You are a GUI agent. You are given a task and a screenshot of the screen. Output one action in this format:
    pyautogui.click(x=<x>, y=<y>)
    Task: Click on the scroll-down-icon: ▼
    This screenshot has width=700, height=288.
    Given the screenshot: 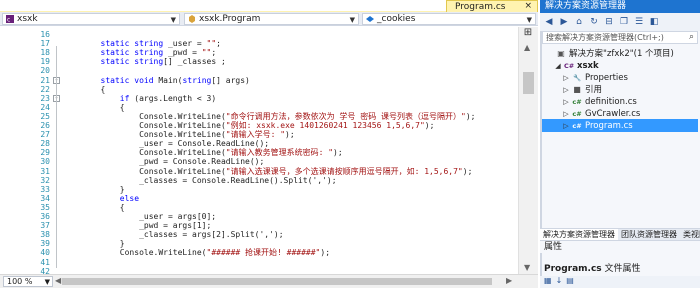 What is the action you would take?
    pyautogui.click(x=527, y=267)
    